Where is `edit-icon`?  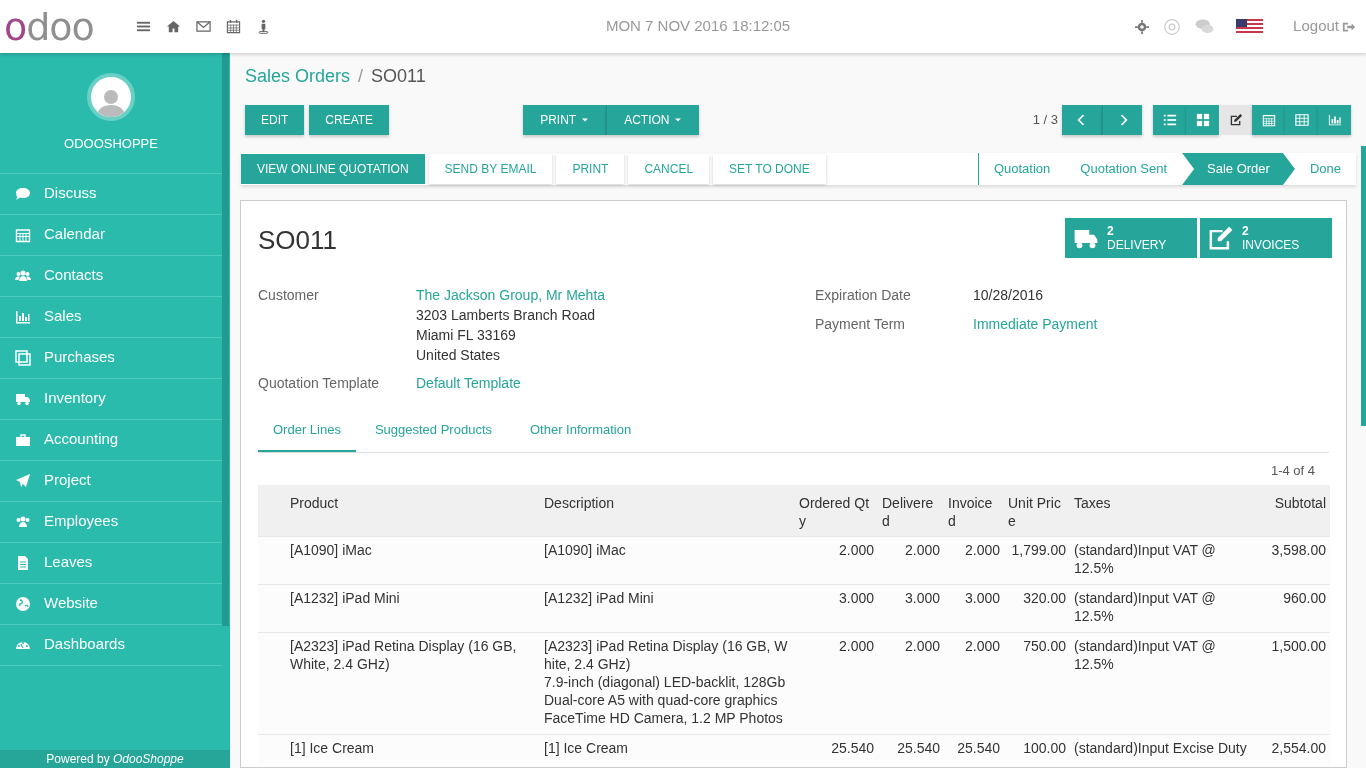
edit-icon is located at coordinates (1221, 238).